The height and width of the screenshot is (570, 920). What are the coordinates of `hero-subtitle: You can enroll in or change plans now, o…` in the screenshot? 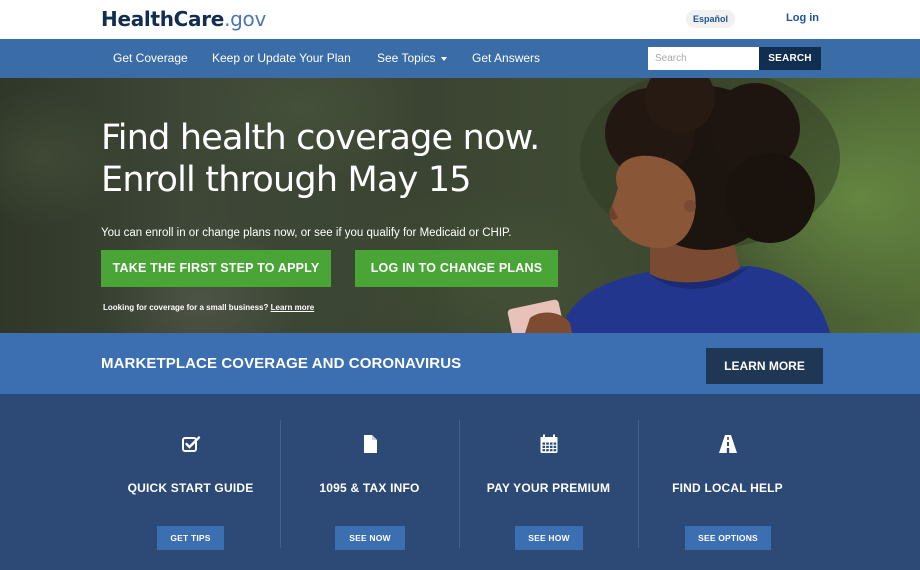 It's located at (306, 233).